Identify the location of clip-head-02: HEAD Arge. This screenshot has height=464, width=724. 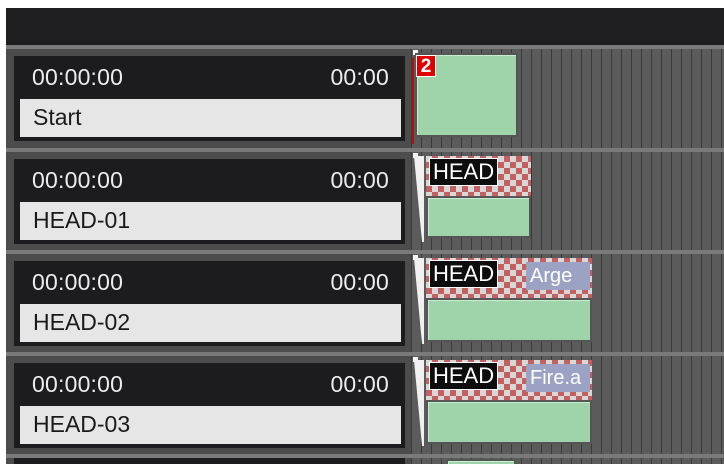
(509, 278).